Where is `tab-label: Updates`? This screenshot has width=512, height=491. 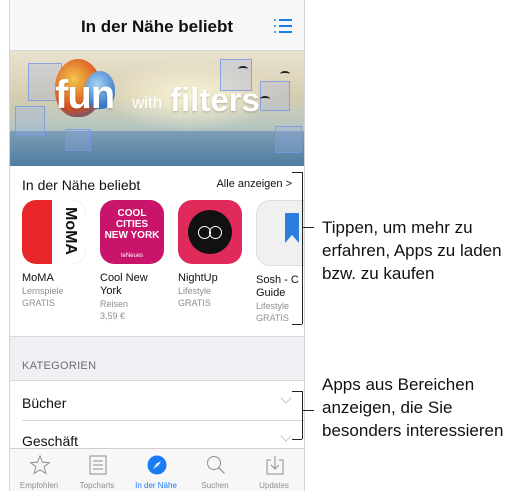
tab-label: Updates is located at coordinates (274, 485).